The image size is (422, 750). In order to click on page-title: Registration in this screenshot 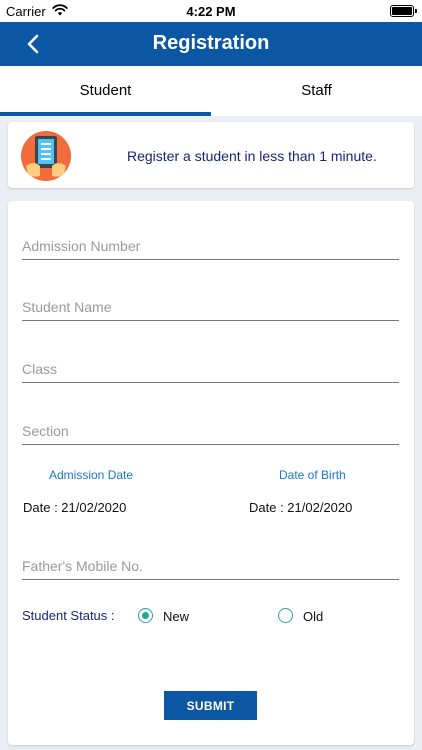, I will do `click(211, 43)`.